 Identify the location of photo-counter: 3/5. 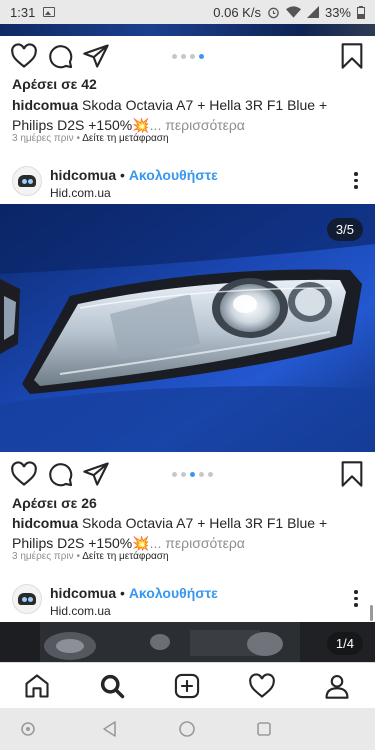
(344, 229).